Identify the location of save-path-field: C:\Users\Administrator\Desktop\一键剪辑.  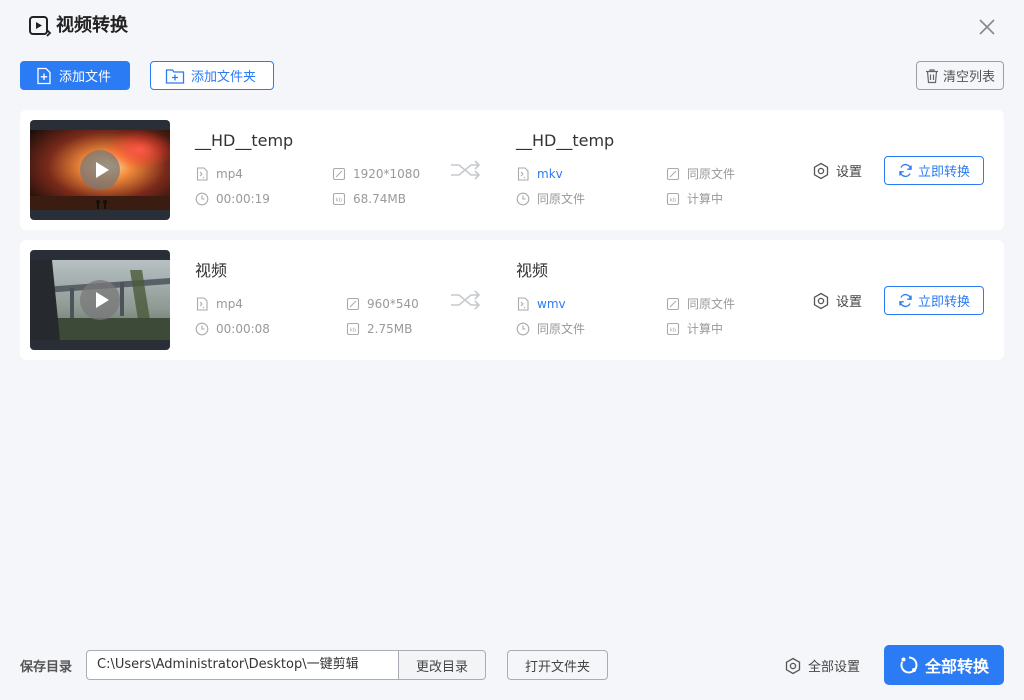
(242, 665).